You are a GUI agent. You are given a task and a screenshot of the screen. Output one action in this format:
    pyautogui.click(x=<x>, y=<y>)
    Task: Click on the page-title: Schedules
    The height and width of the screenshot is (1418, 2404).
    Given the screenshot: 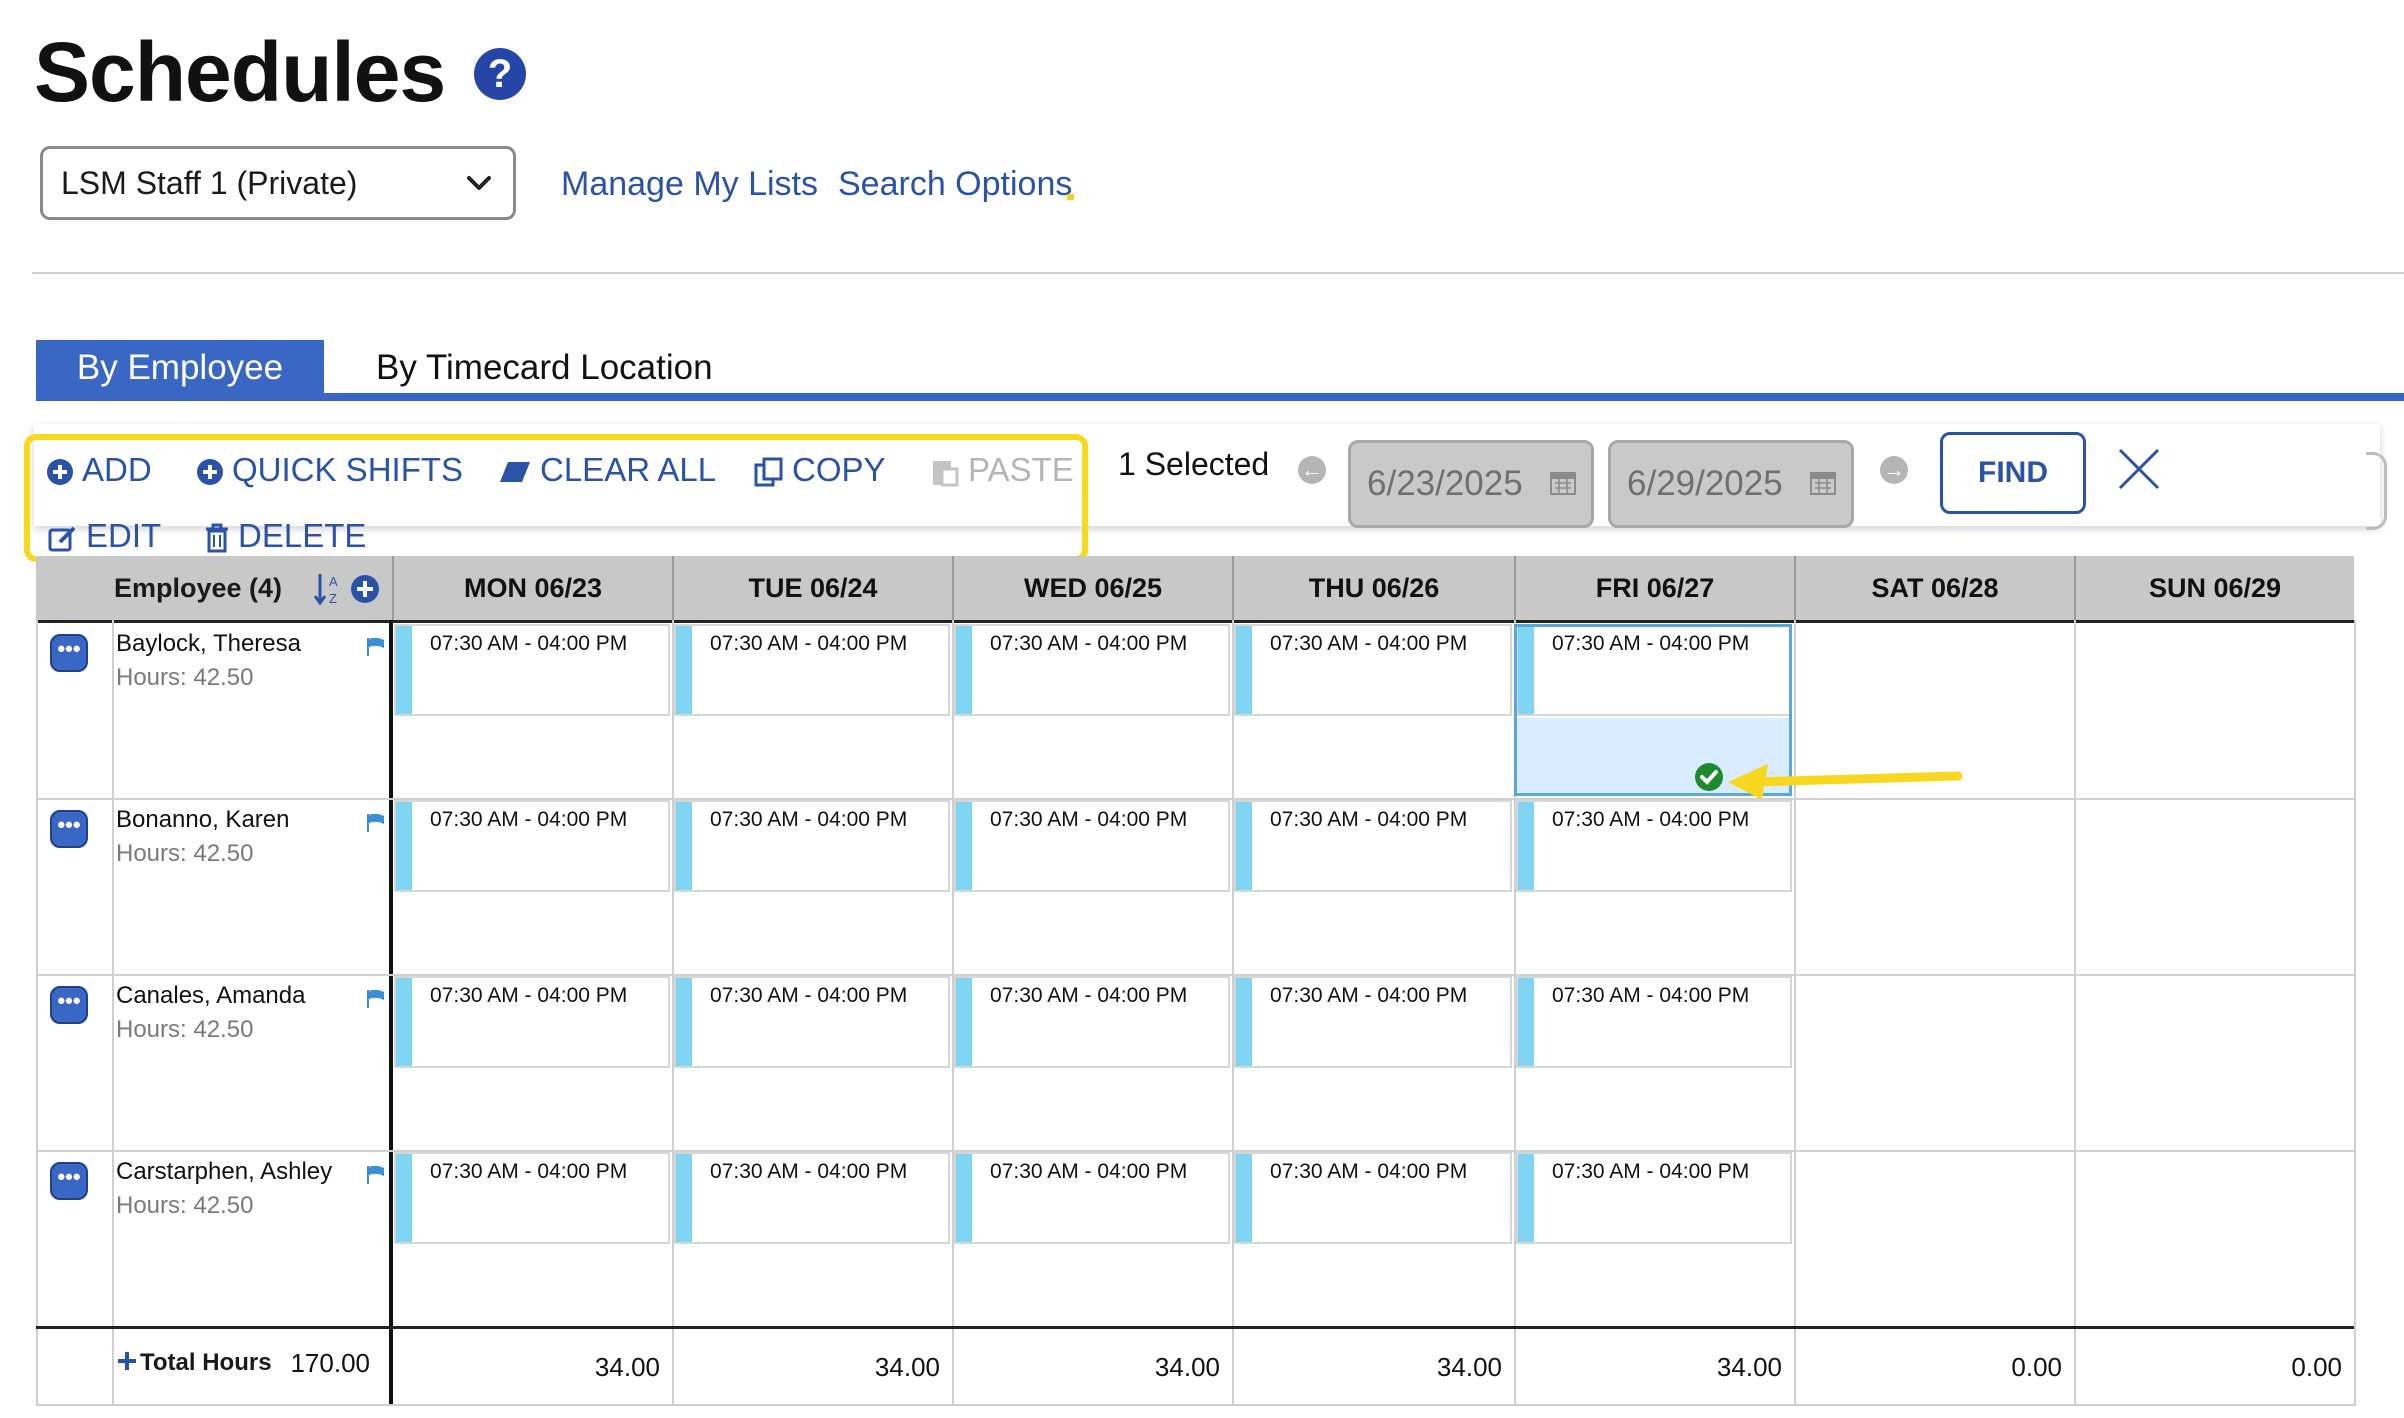 What is the action you would take?
    pyautogui.click(x=240, y=72)
    